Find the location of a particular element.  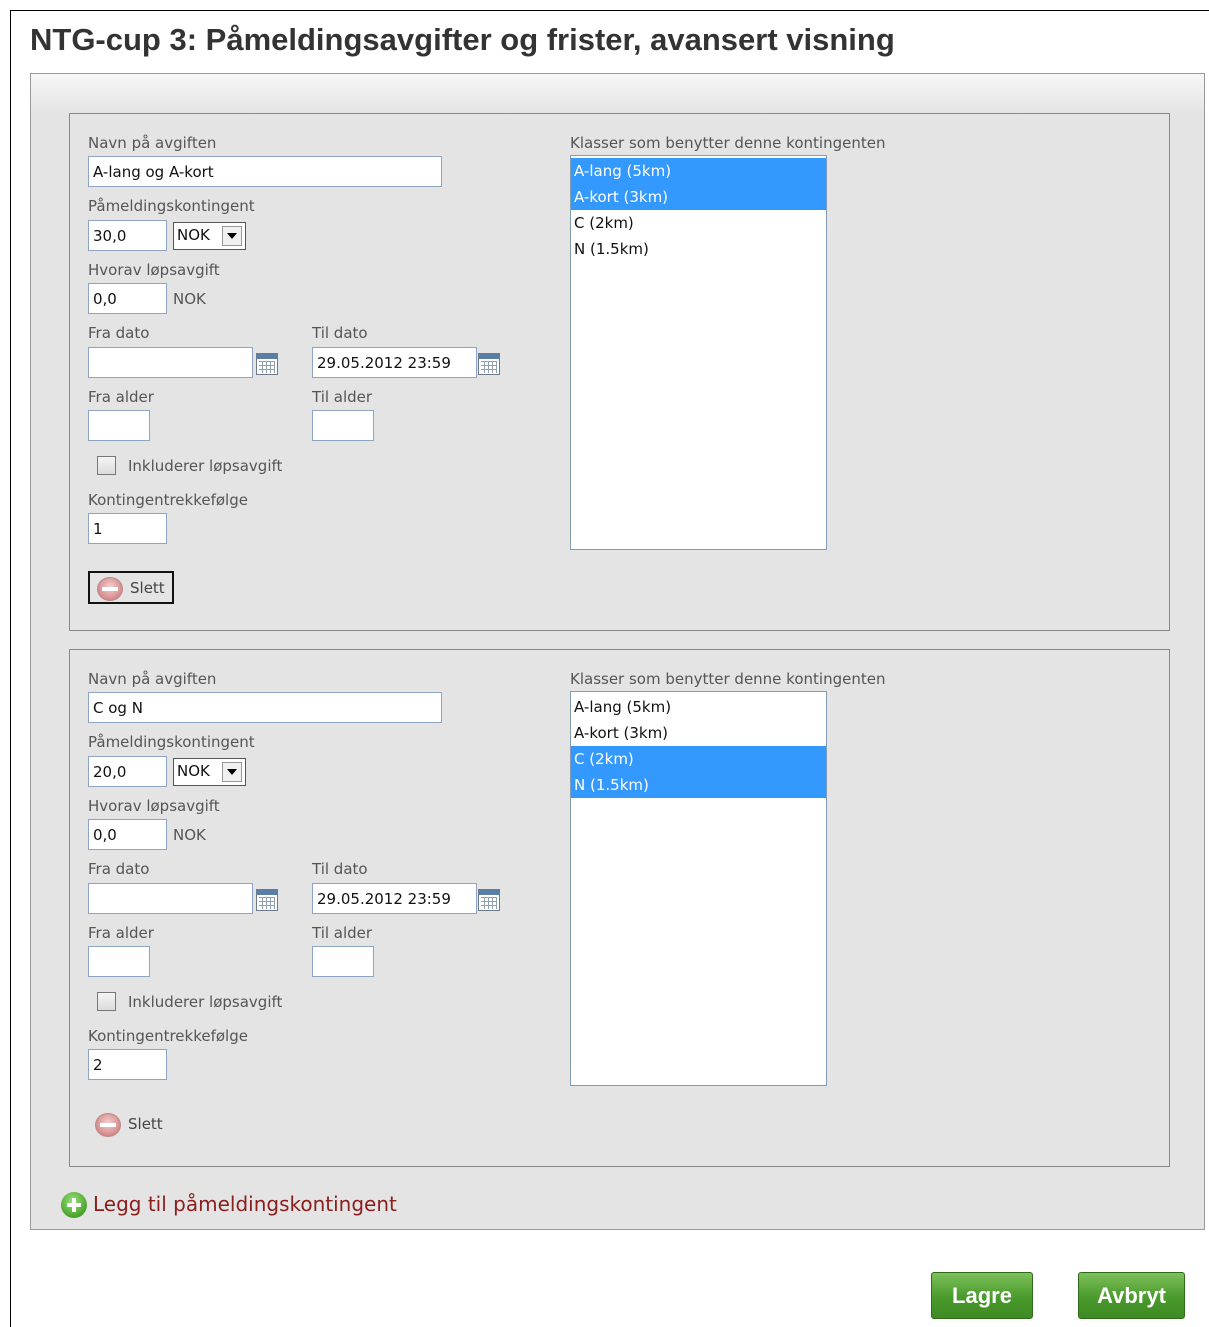

add-fee-link: Legg til påmeldingskontingent is located at coordinates (229, 1204).